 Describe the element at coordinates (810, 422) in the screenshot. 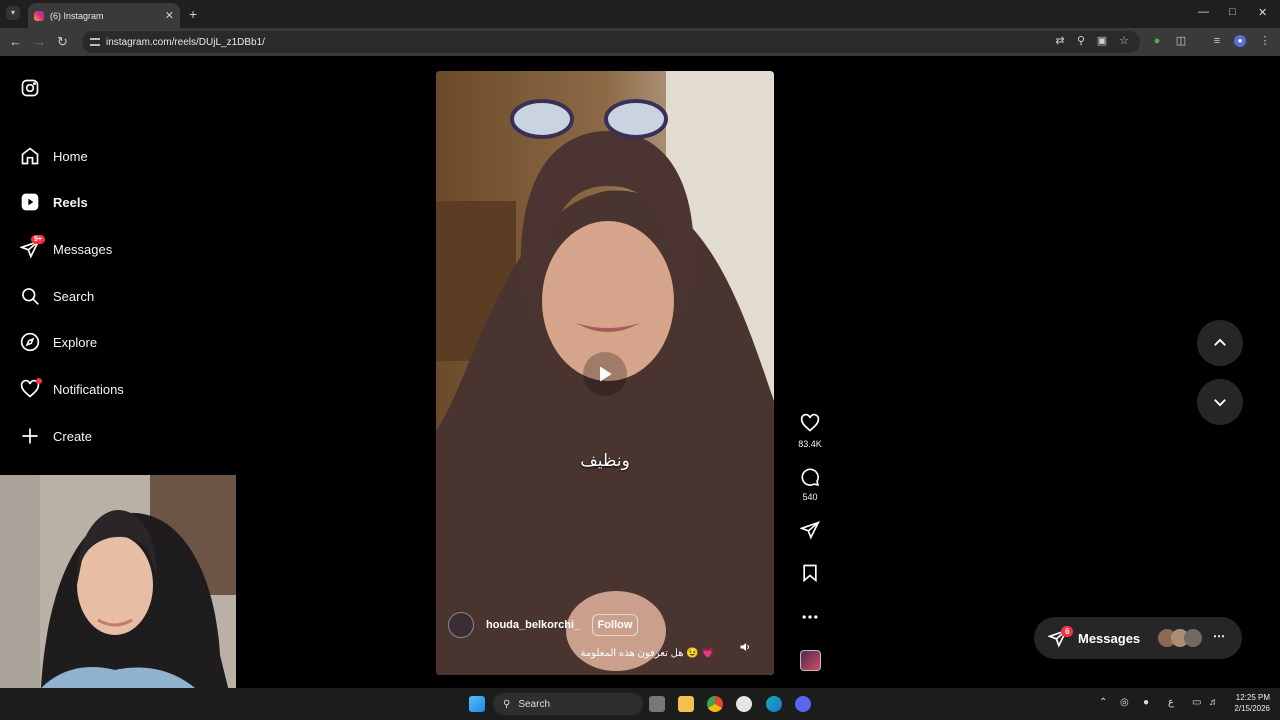

I see `heart-icon` at that location.